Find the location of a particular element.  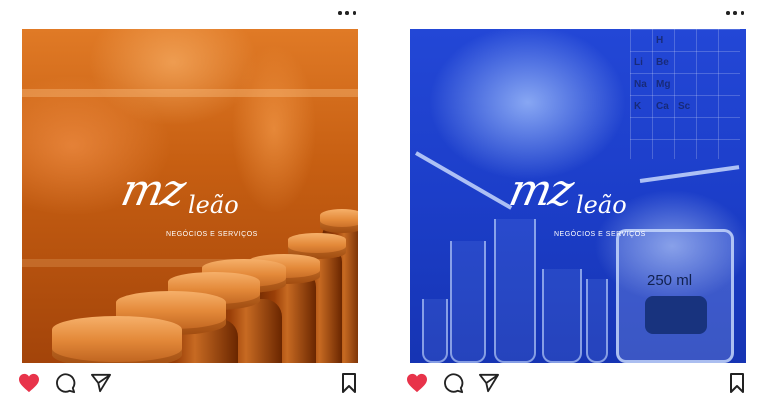

element-label: Mg is located at coordinates (663, 84).